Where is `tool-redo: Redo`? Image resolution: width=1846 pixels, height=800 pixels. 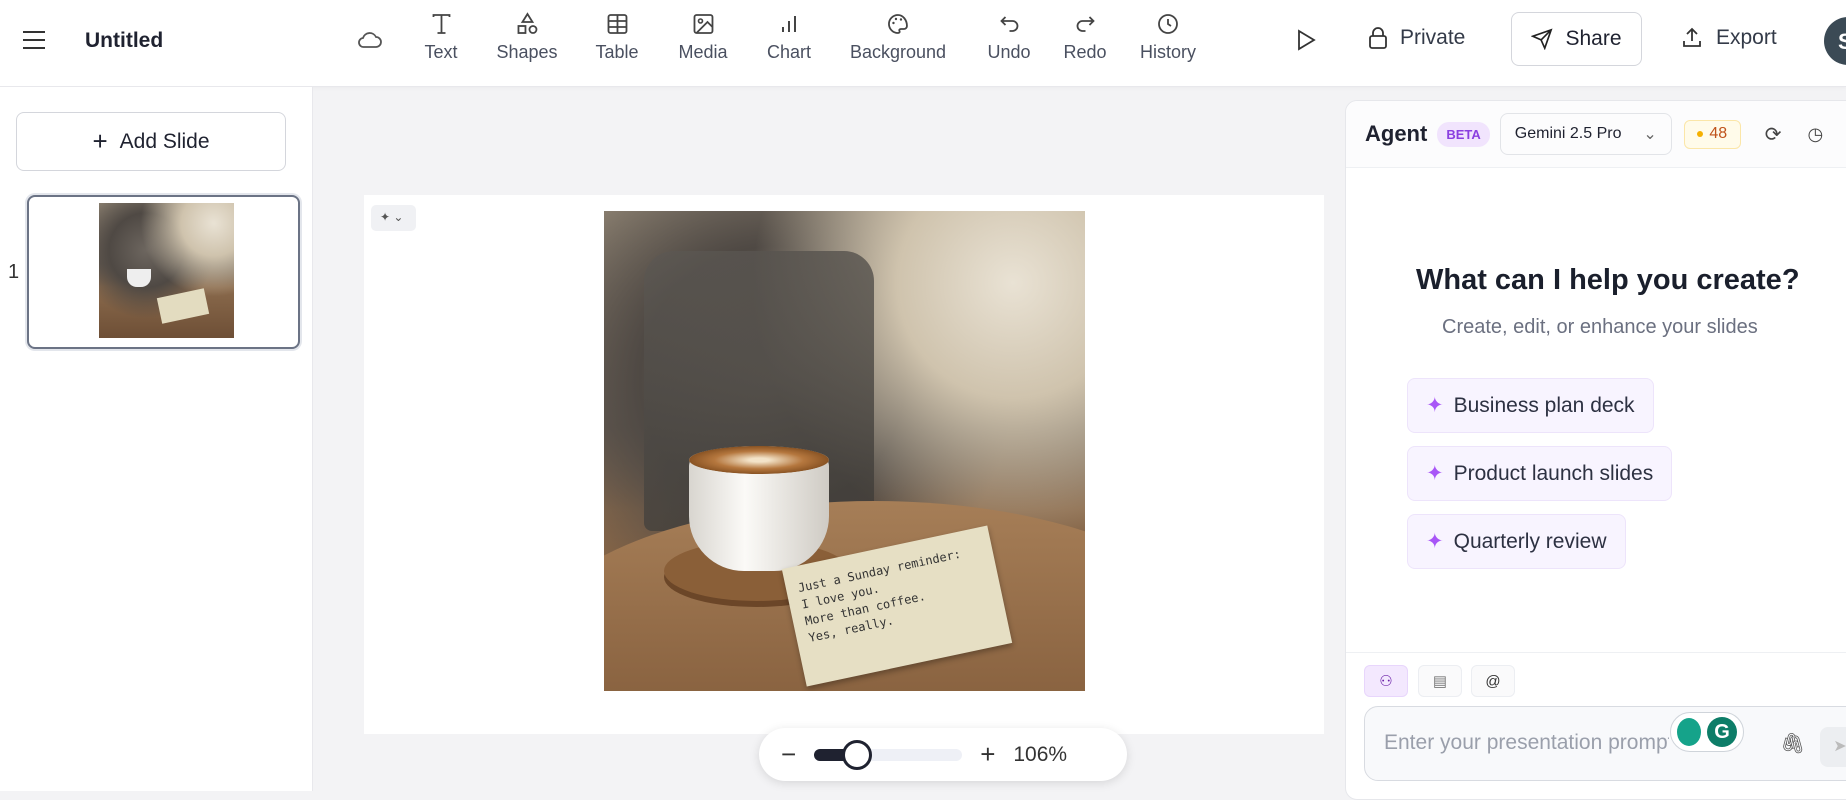
tool-redo: Redo is located at coordinates (1085, 37).